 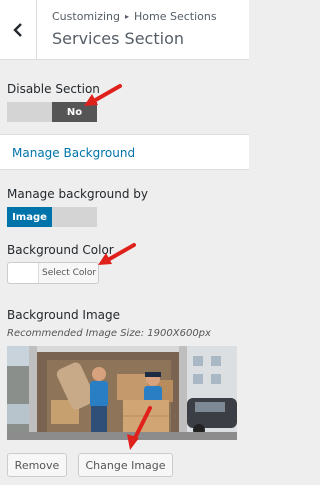 I want to click on change-image-button: Change Image, so click(x=125, y=465).